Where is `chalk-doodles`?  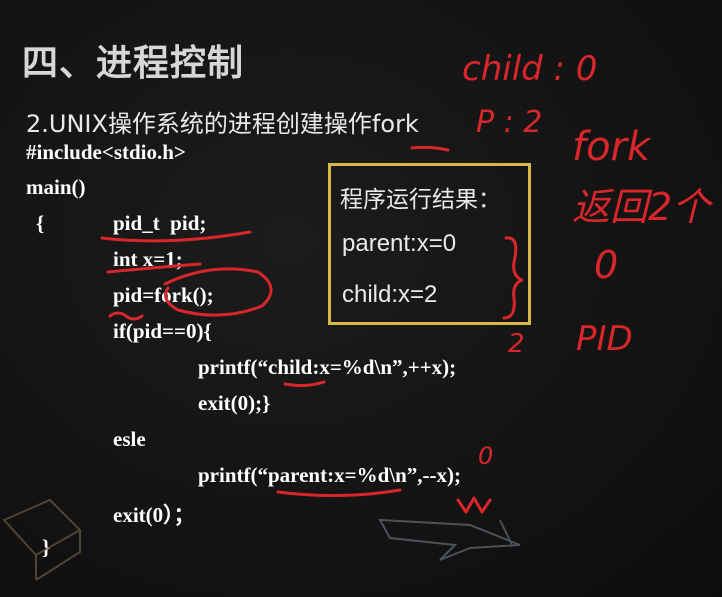
chalk-doodles is located at coordinates (261, 539).